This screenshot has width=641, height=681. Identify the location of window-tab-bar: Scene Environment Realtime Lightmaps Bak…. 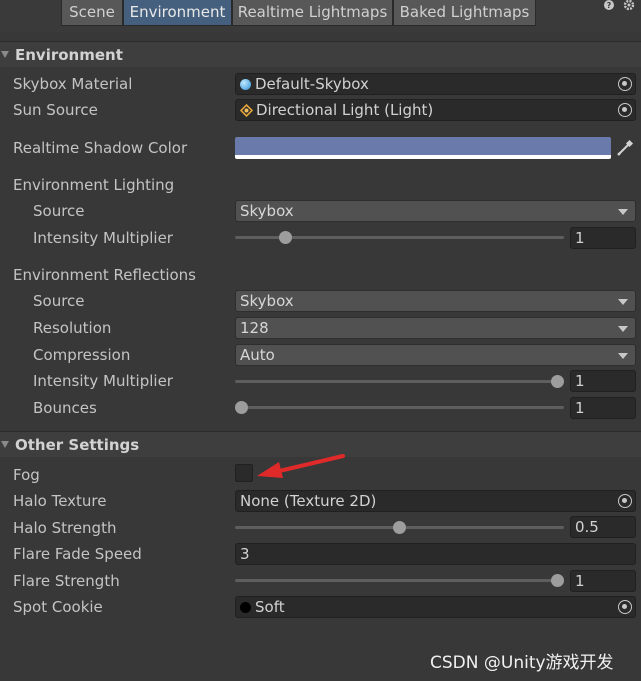
(320, 16).